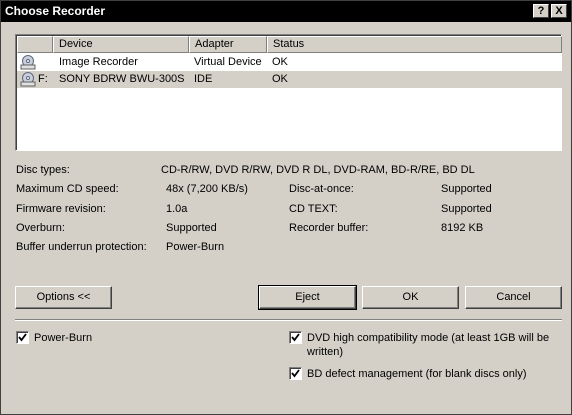 The width and height of the screenshot is (572, 415). What do you see at coordinates (313, 209) in the screenshot?
I see `cd-text-label: CD TEXT:` at bounding box center [313, 209].